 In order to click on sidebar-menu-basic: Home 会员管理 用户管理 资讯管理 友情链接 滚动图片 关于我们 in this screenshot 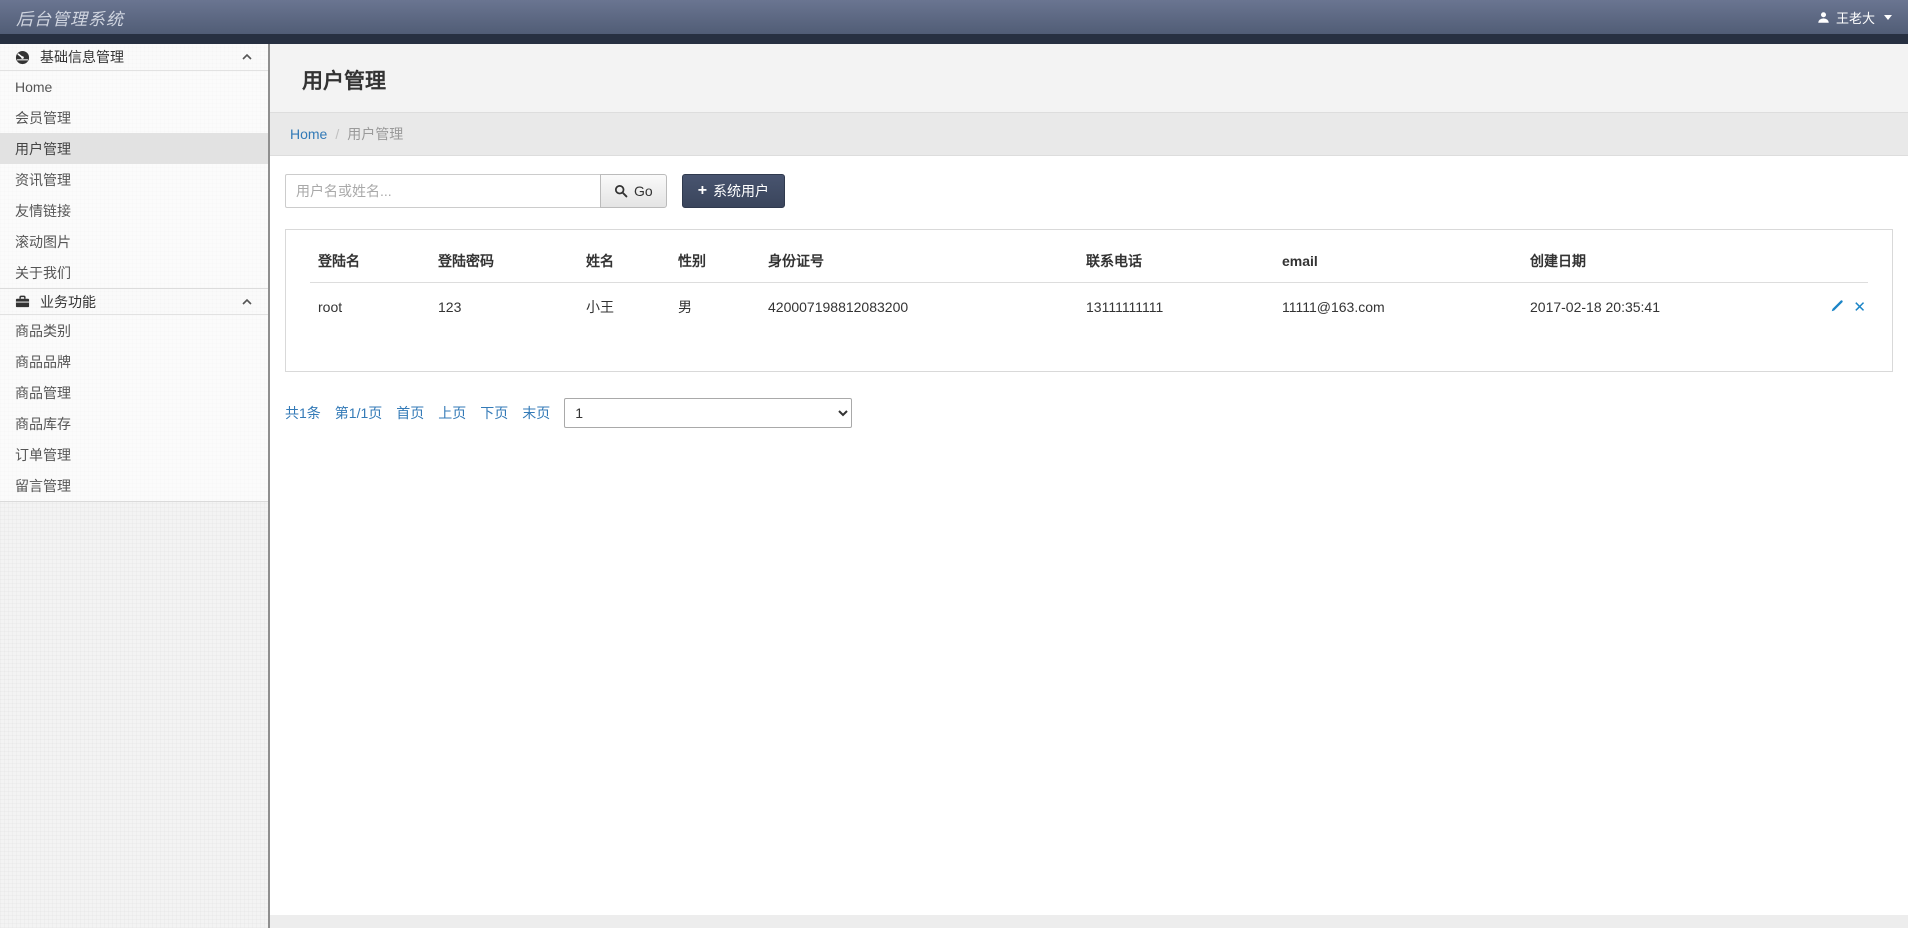, I will do `click(134, 179)`.